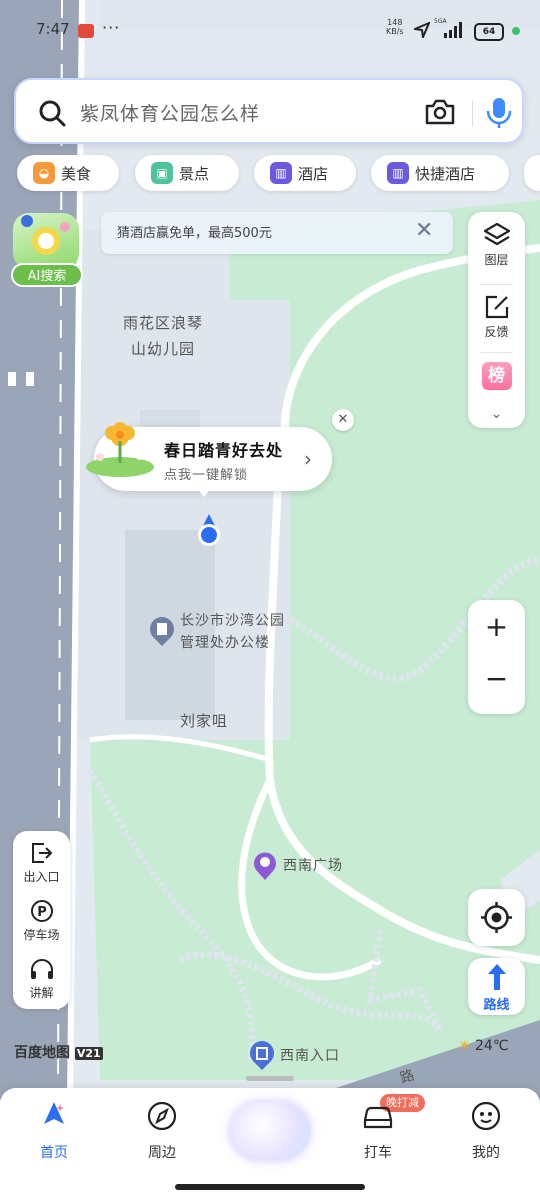 The image size is (540, 1200). I want to click on feedback-icon, so click(496, 307).